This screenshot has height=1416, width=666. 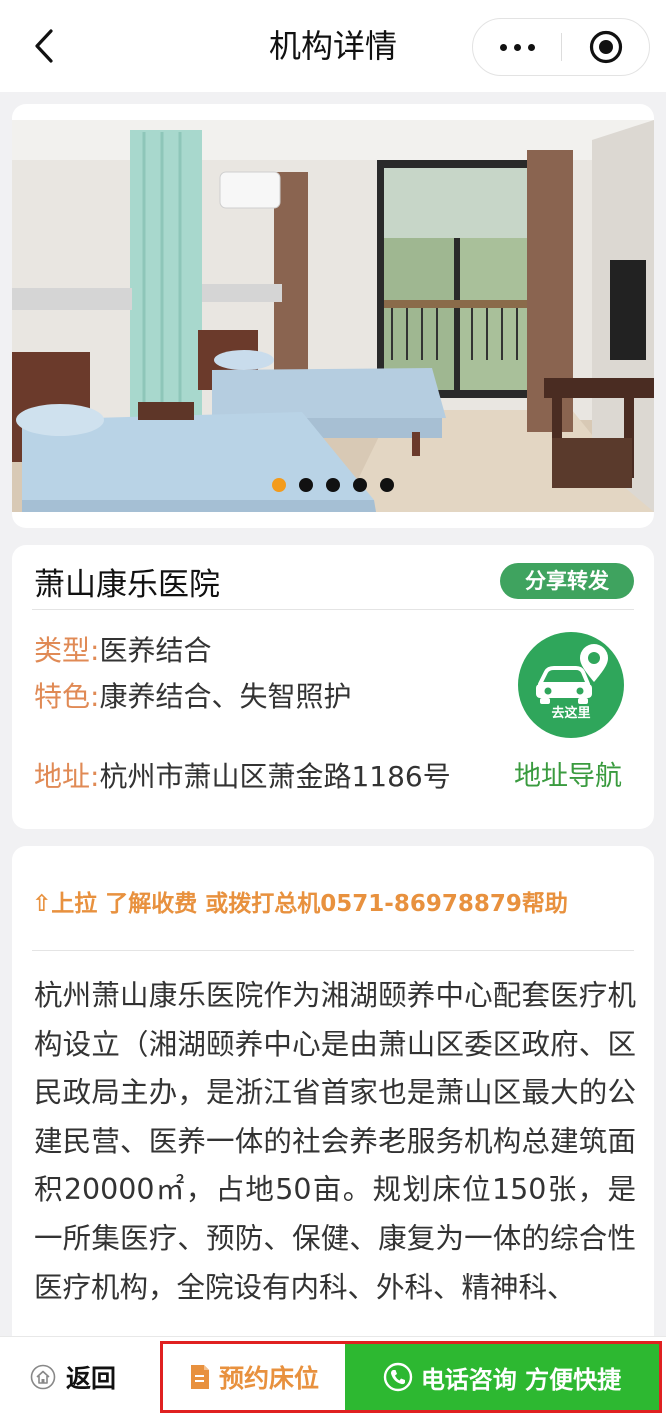 What do you see at coordinates (568, 773) in the screenshot?
I see `address-navigation-link: 地址导航` at bounding box center [568, 773].